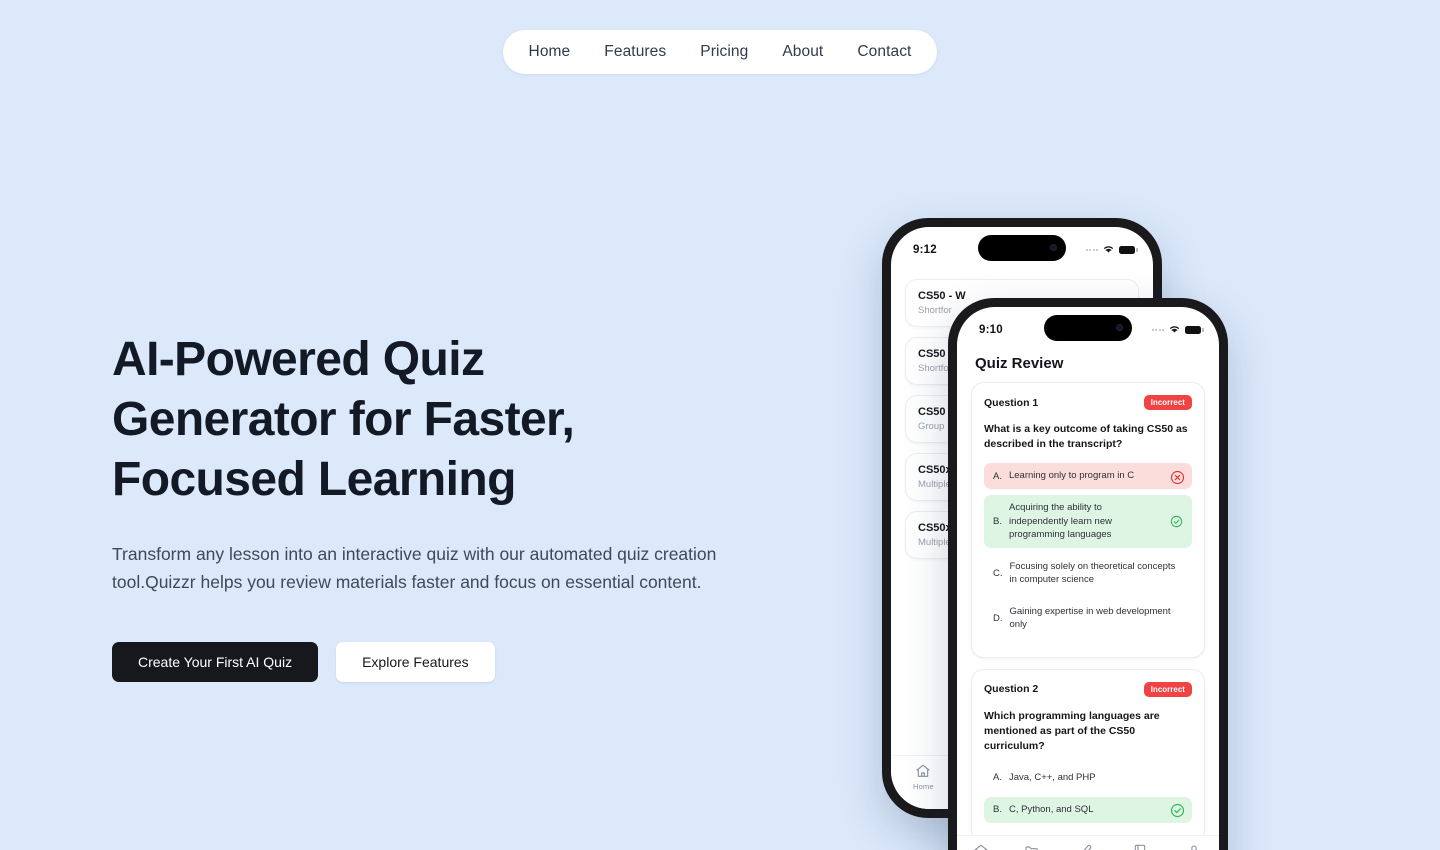 The image size is (1440, 850). What do you see at coordinates (1088, 842) in the screenshot?
I see `tab-bar-front: Home Groups Record Attempts Profile` at bounding box center [1088, 842].